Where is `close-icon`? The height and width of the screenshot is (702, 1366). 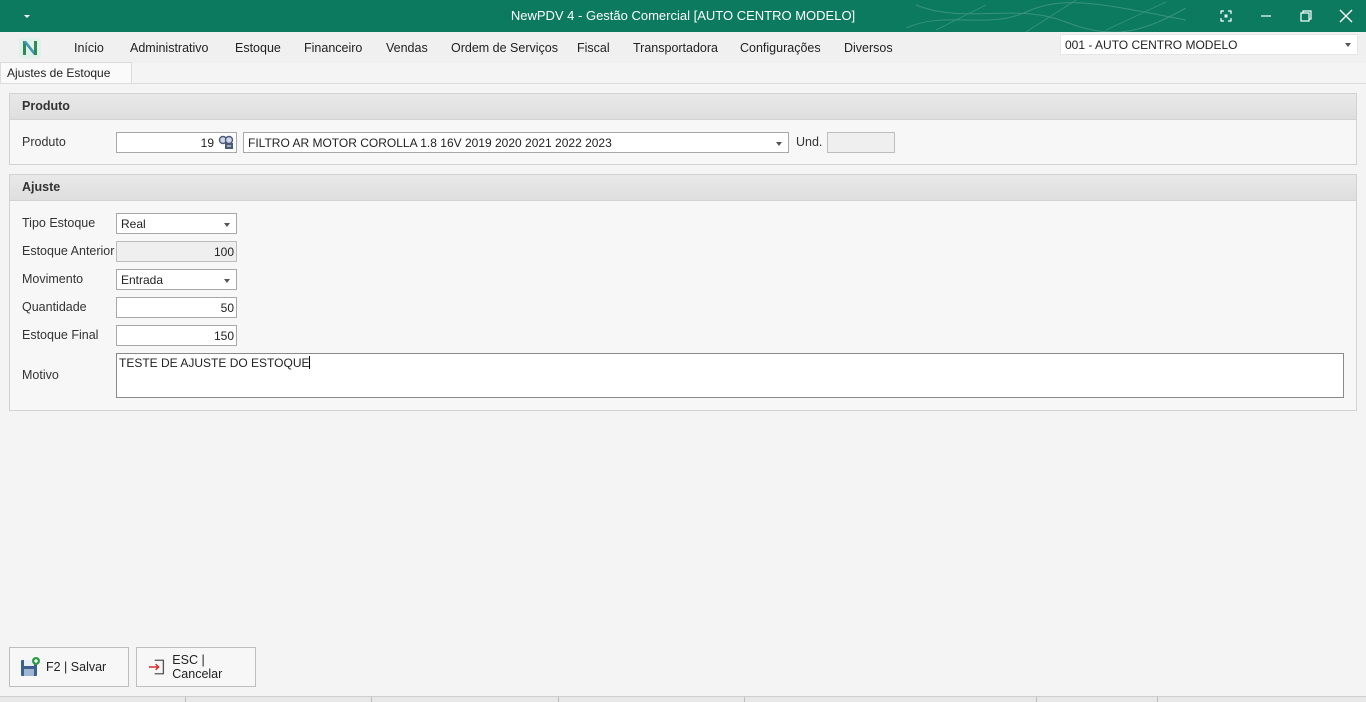
close-icon is located at coordinates (1346, 16).